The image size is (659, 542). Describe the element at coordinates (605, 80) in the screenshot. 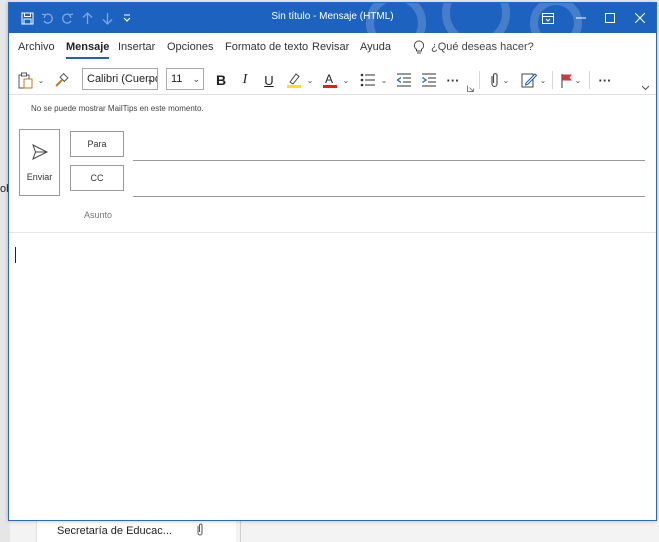

I see `more-commands-button: ···` at that location.